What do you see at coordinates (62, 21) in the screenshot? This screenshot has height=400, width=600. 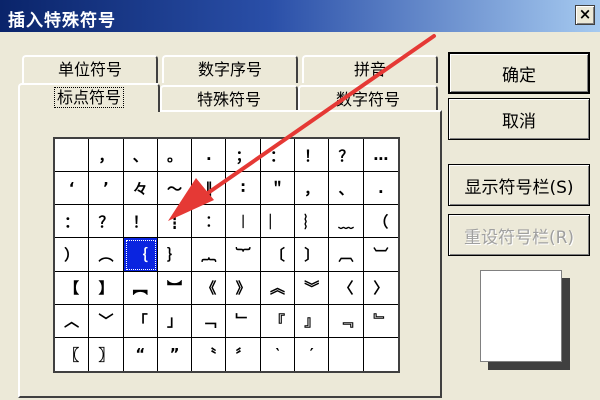 I see `window-title: 插入特殊符号` at bounding box center [62, 21].